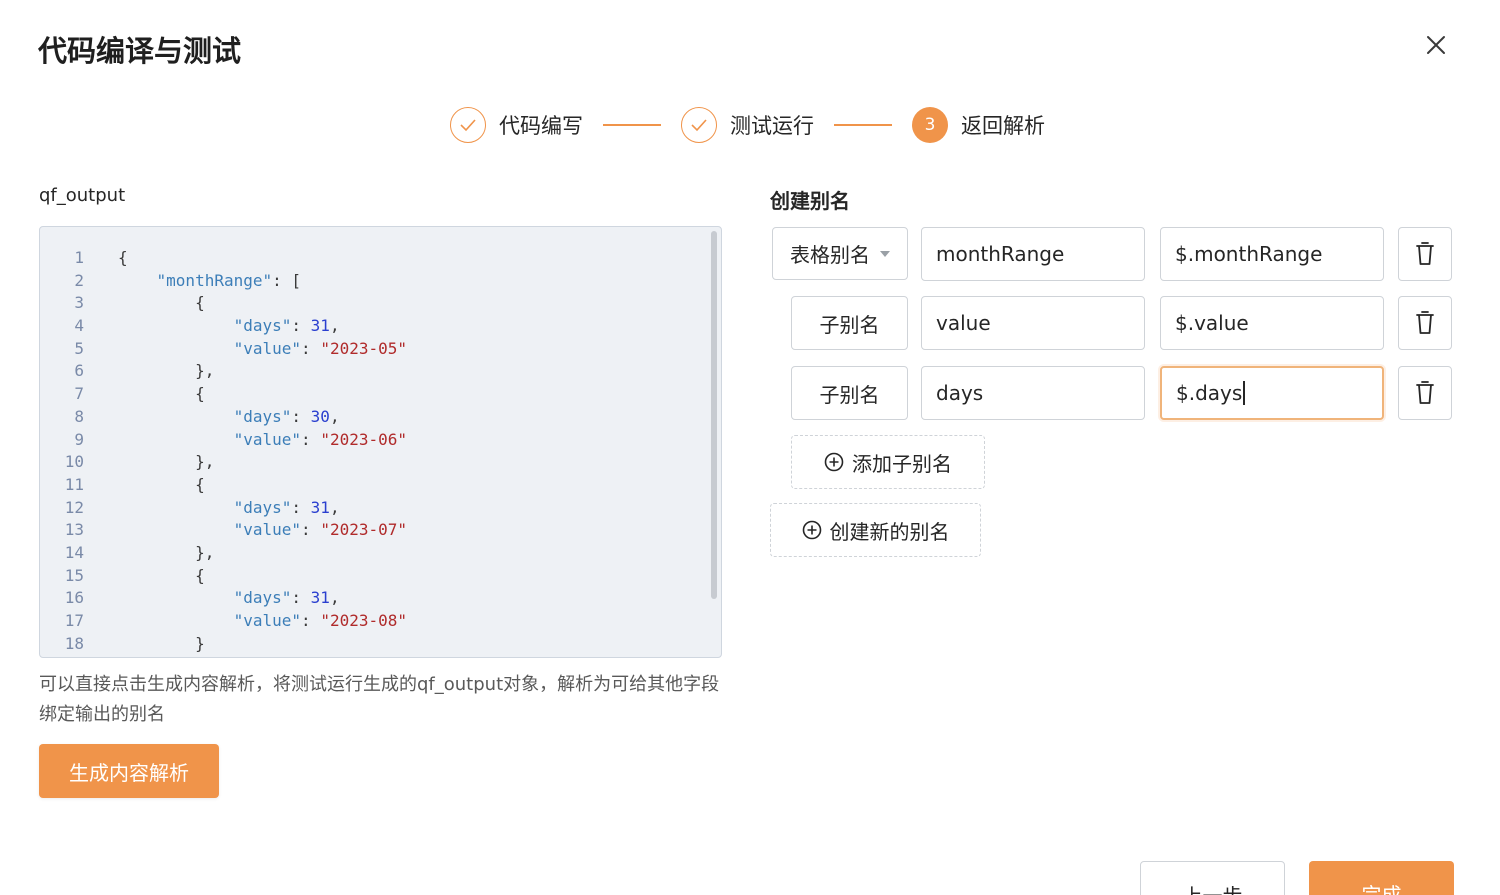 The width and height of the screenshot is (1500, 895). Describe the element at coordinates (902, 463) in the screenshot. I see `add-sub-alias-label: 添加子别名` at that location.